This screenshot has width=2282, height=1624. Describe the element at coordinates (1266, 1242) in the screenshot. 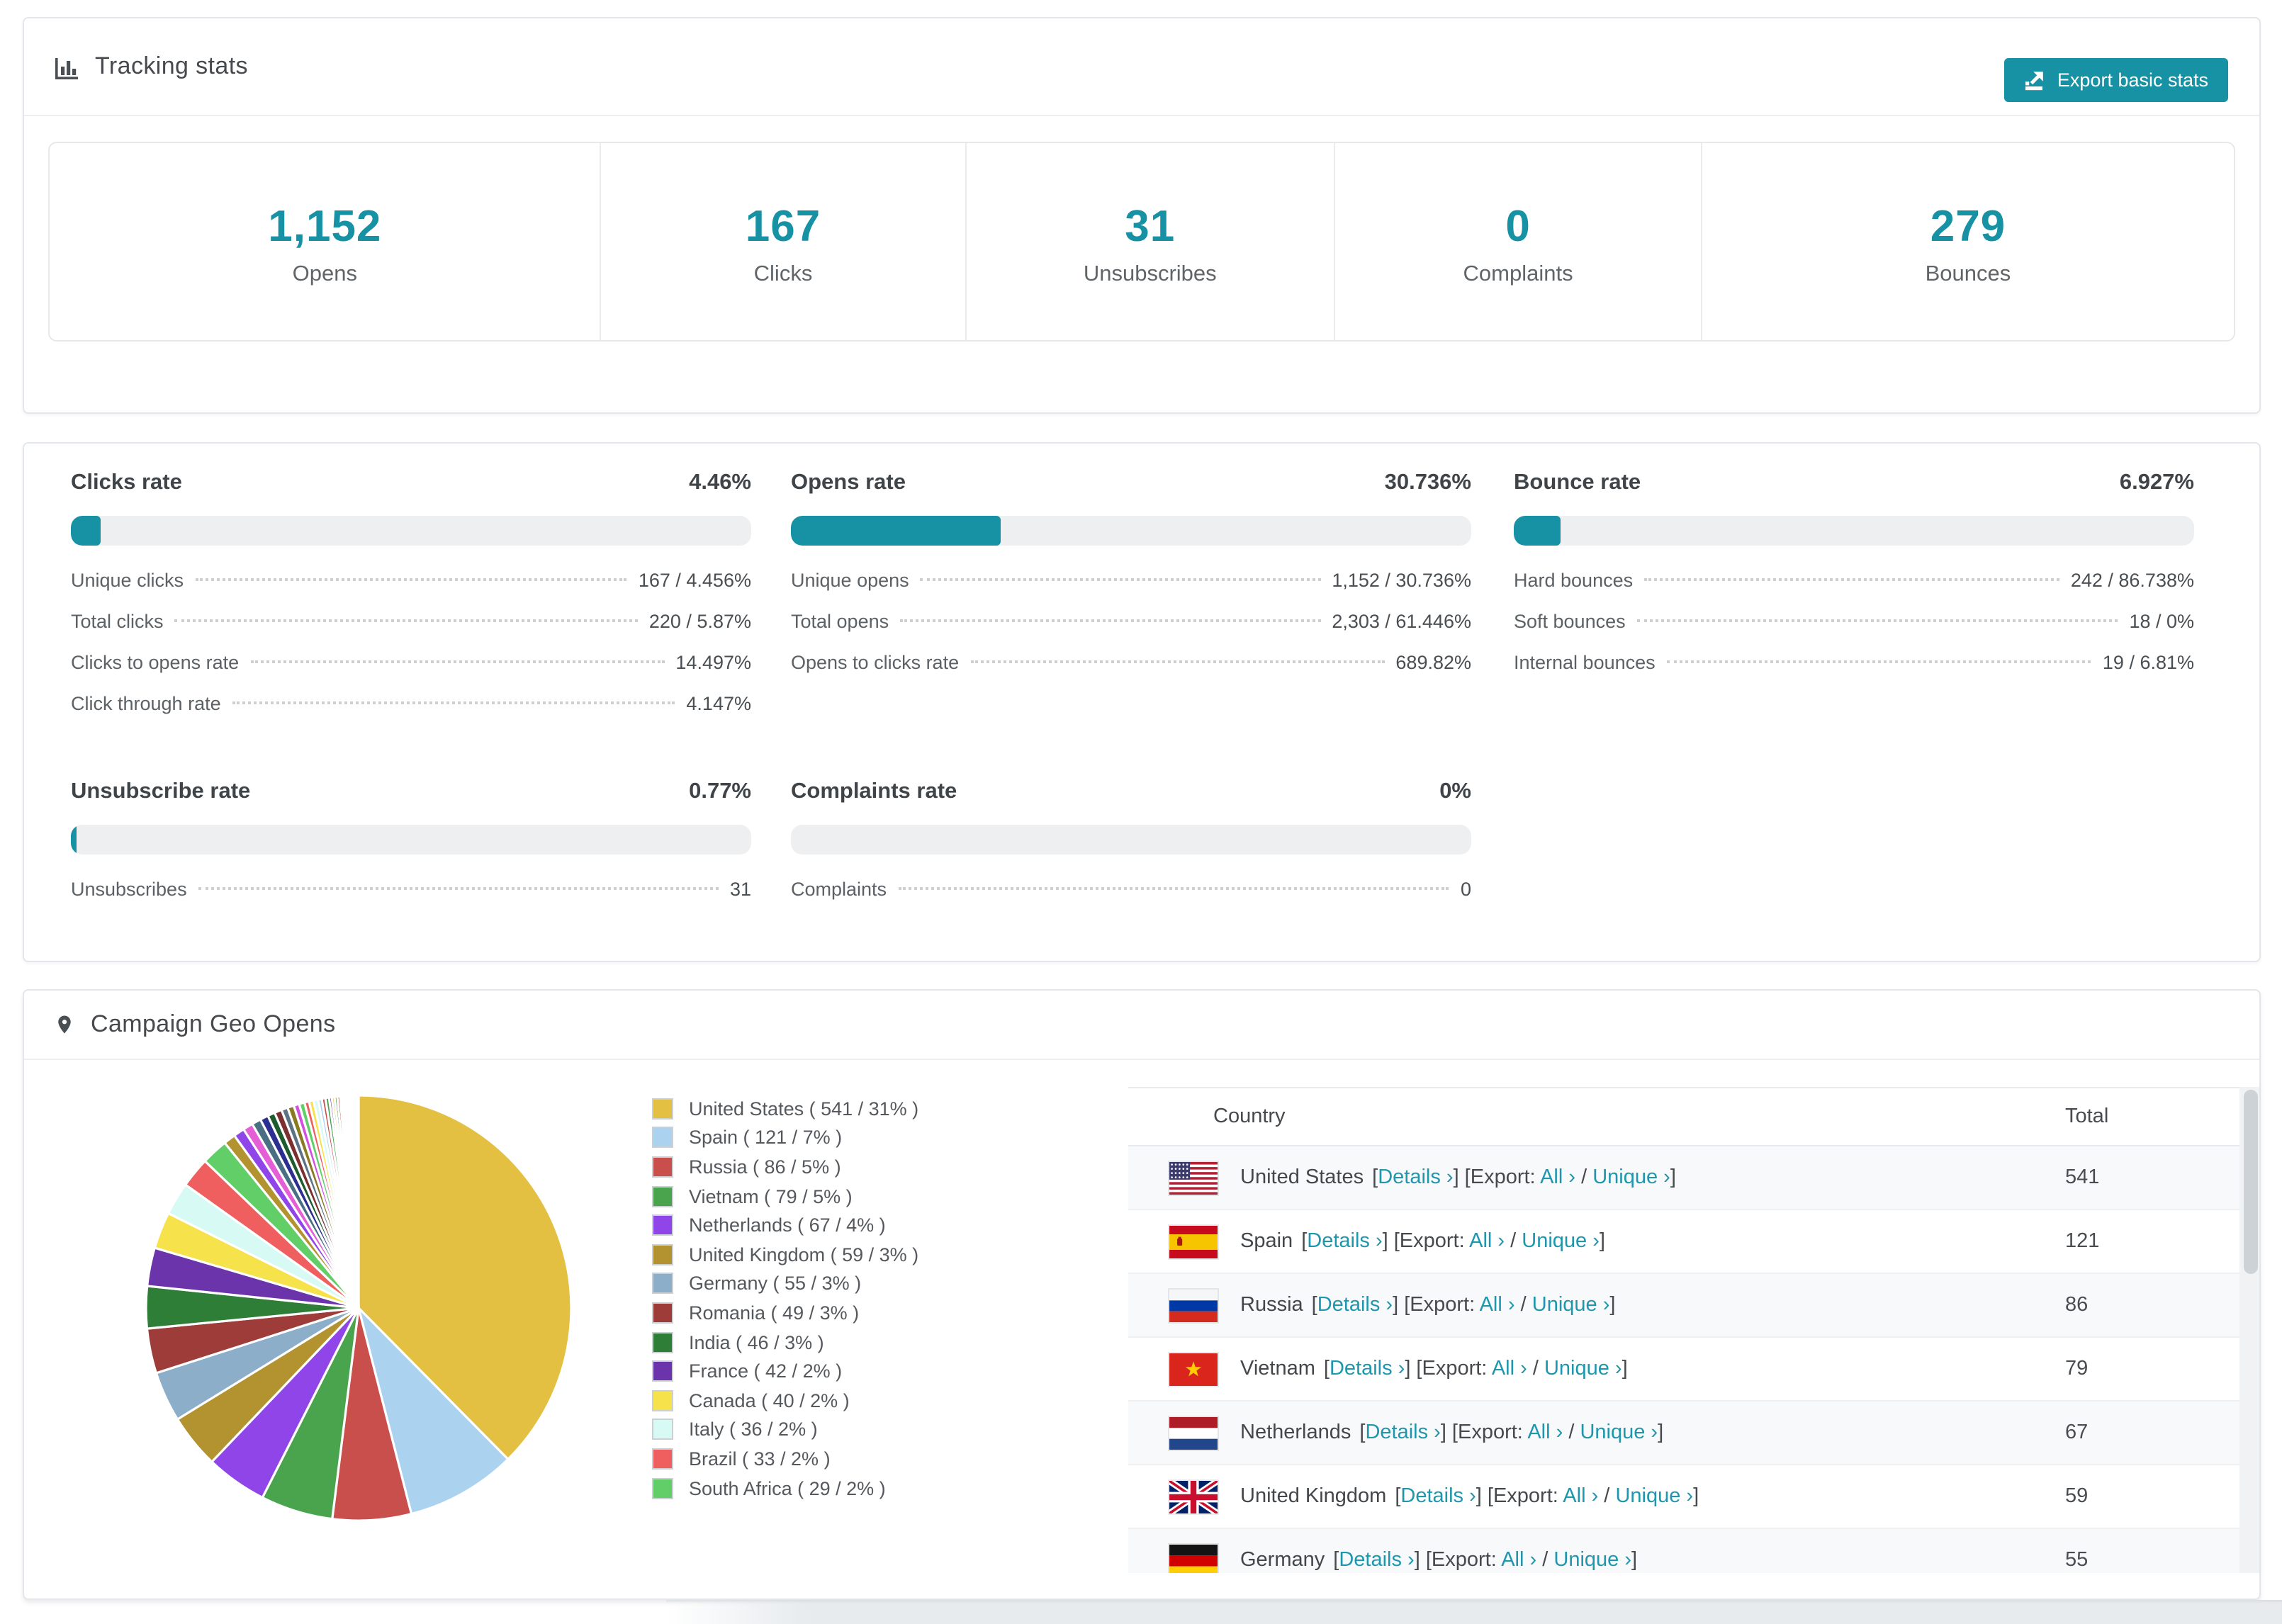

I see `country-name: Spain` at that location.